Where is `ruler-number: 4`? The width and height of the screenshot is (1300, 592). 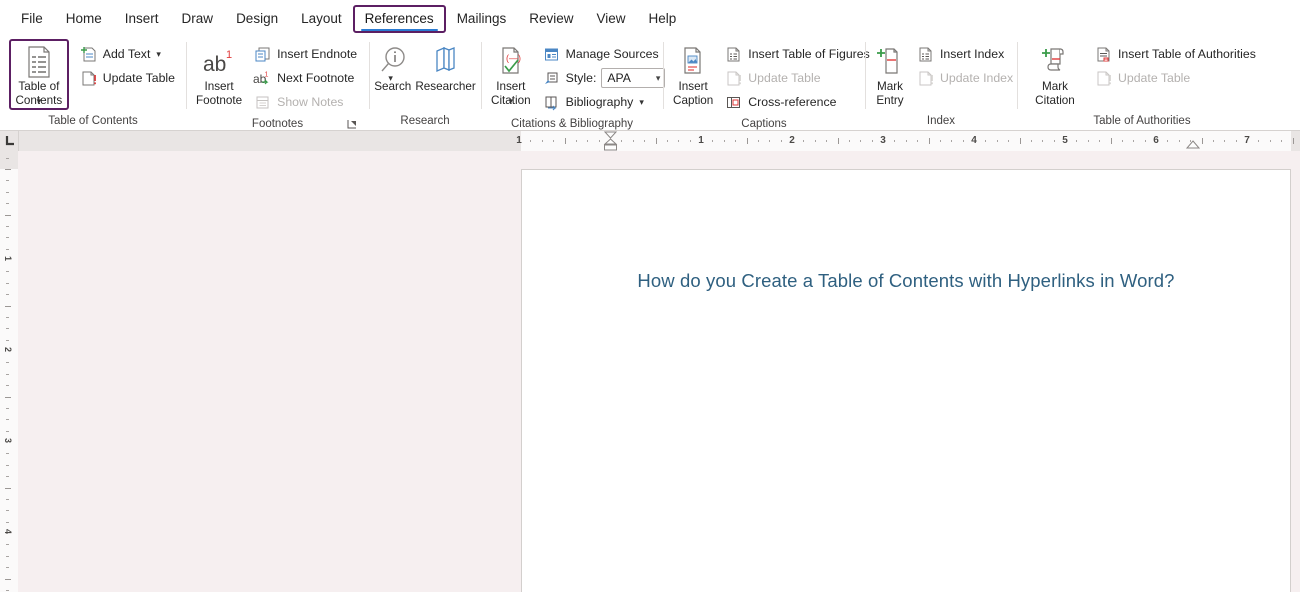
ruler-number: 4 is located at coordinates (974, 140).